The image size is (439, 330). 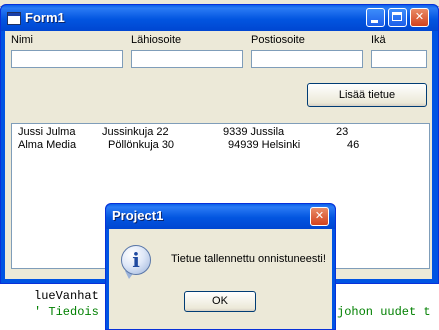 I want to click on label-street: Lähiosoite, so click(x=156, y=40).